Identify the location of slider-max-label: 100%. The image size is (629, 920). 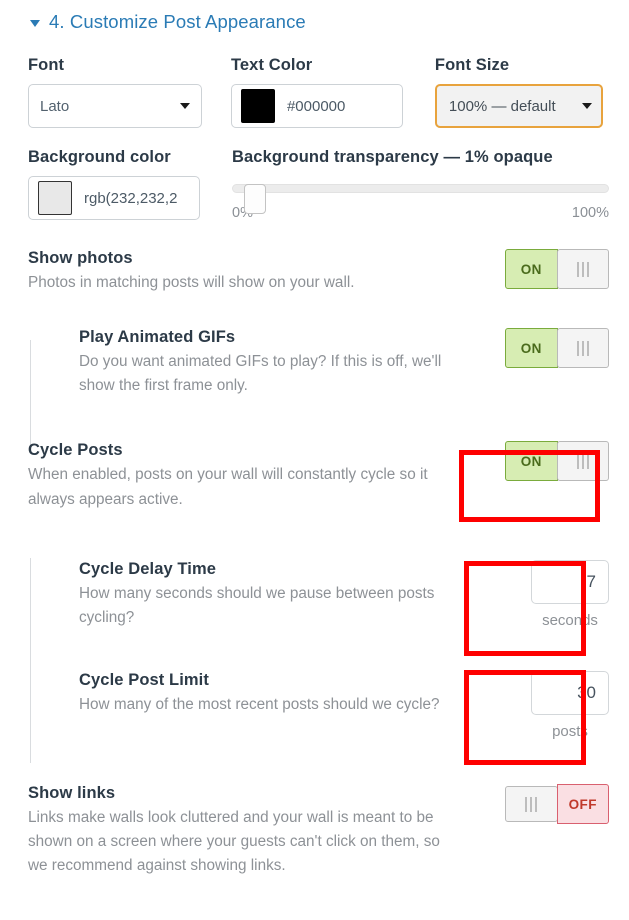
(590, 213).